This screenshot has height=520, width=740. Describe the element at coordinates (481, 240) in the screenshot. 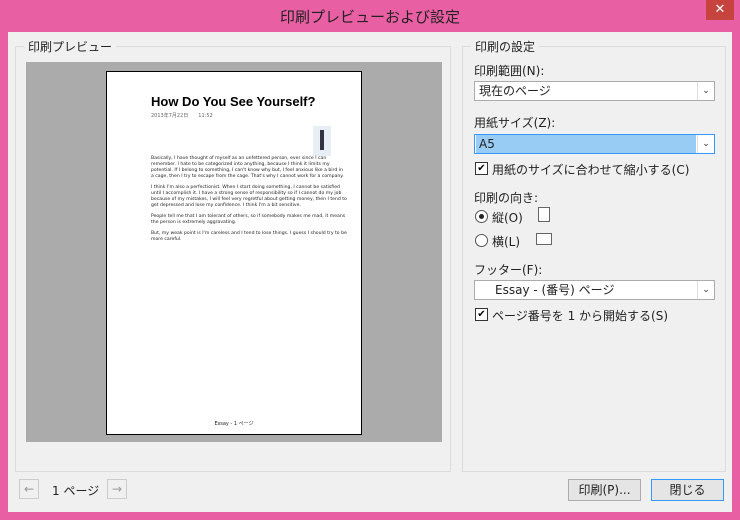

I see `landscape-radio` at that location.